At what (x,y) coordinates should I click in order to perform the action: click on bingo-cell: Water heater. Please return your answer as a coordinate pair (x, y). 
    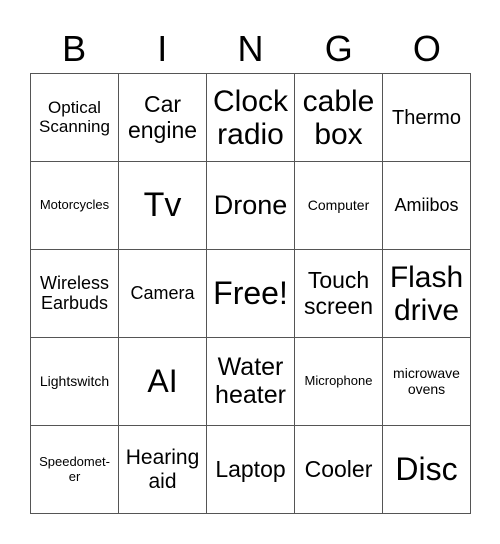
    Looking at the image, I should click on (251, 382).